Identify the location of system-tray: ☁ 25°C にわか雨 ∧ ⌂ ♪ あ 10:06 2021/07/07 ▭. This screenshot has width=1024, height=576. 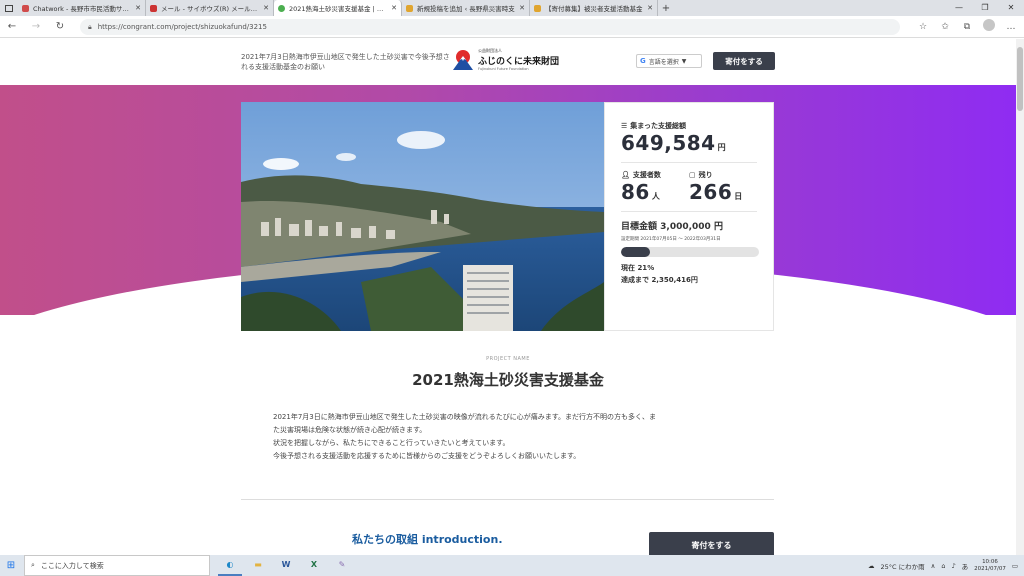
(943, 565).